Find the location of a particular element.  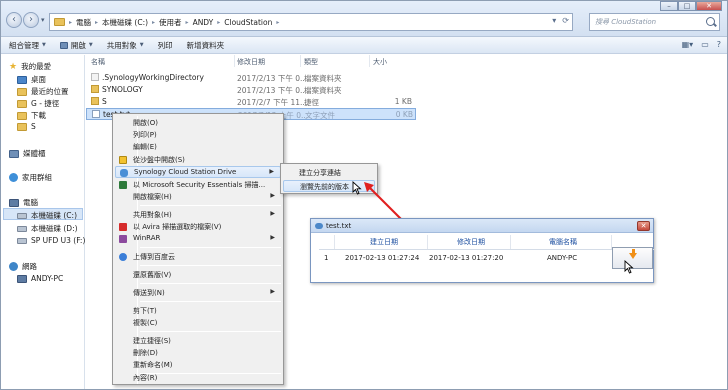

organize-button: 組合管理 ▼ is located at coordinates (27, 45).